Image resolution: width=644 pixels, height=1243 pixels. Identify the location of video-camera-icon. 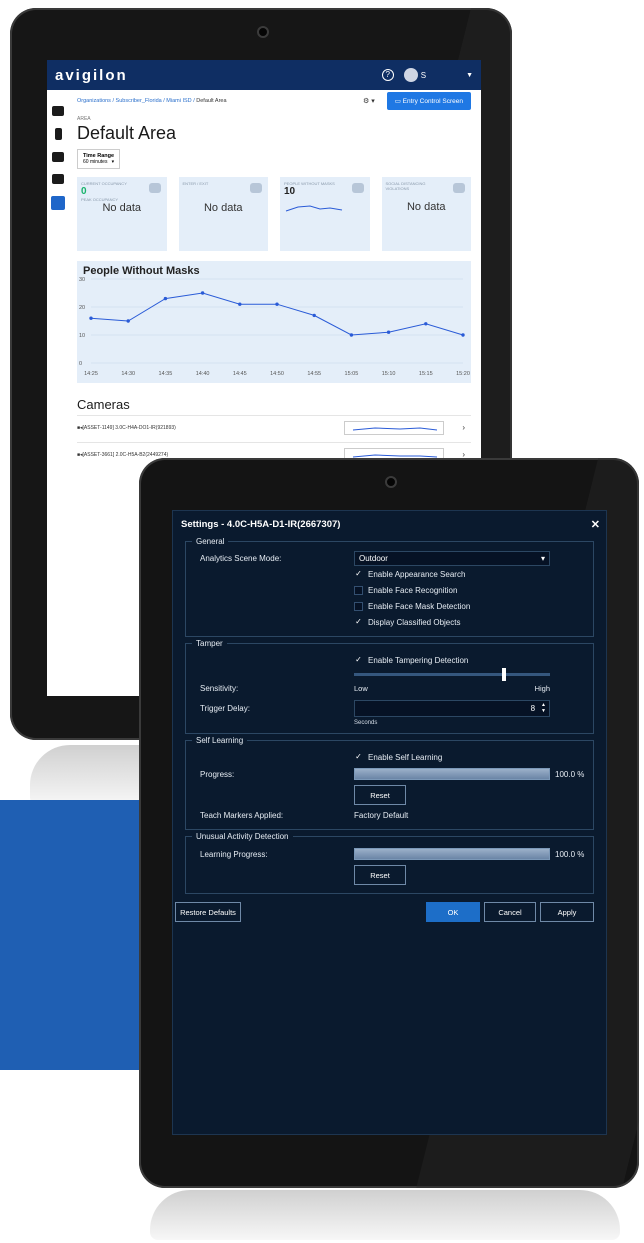
(58, 111).